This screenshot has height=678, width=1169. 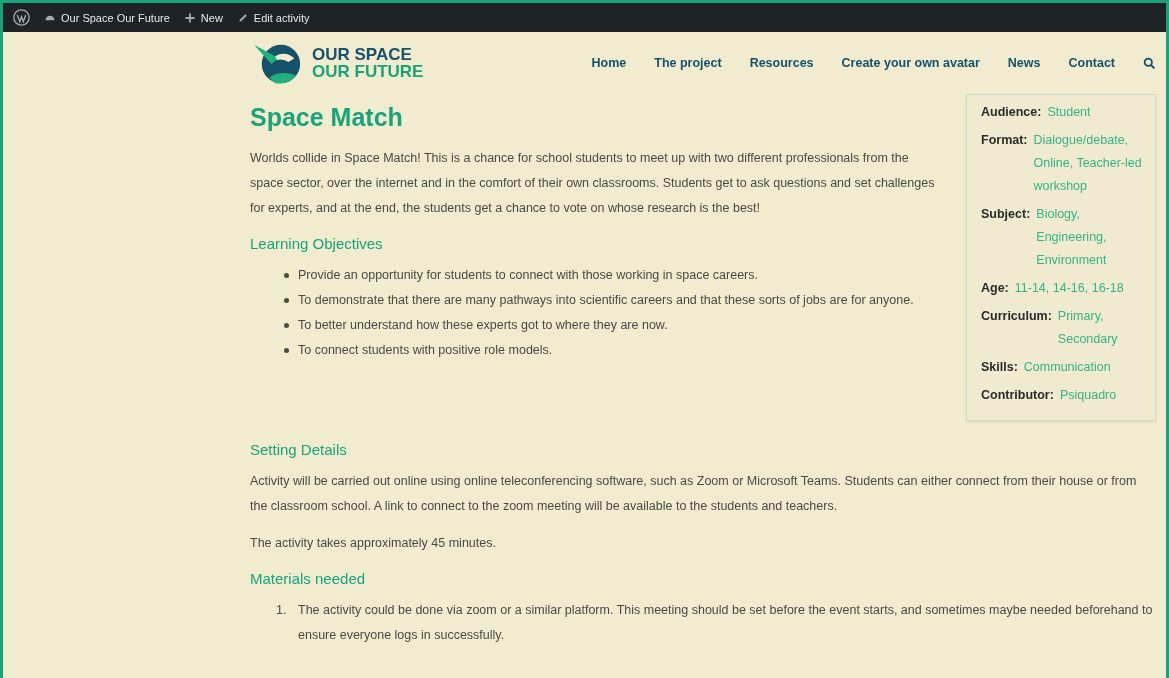 What do you see at coordinates (317, 244) in the screenshot?
I see `section-heading: Learning Objectives` at bounding box center [317, 244].